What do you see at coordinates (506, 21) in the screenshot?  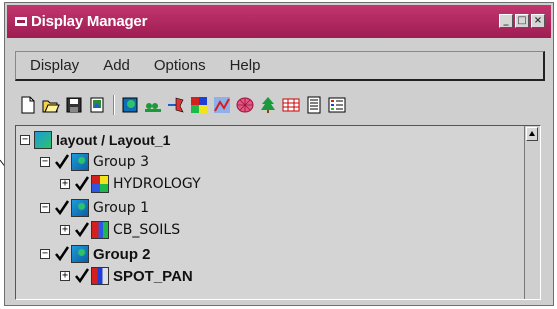 I see `minimize-button: _` at bounding box center [506, 21].